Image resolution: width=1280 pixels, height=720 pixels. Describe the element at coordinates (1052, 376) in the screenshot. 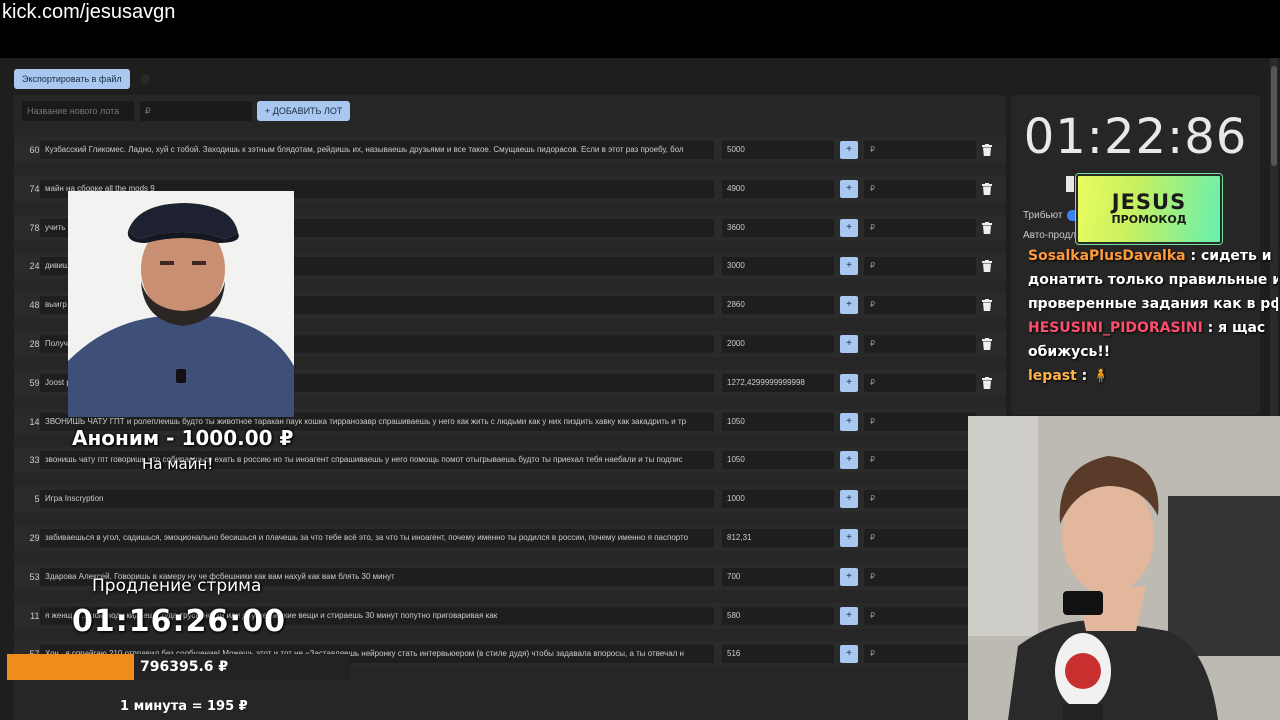

I see `chat-username: lepast` at that location.